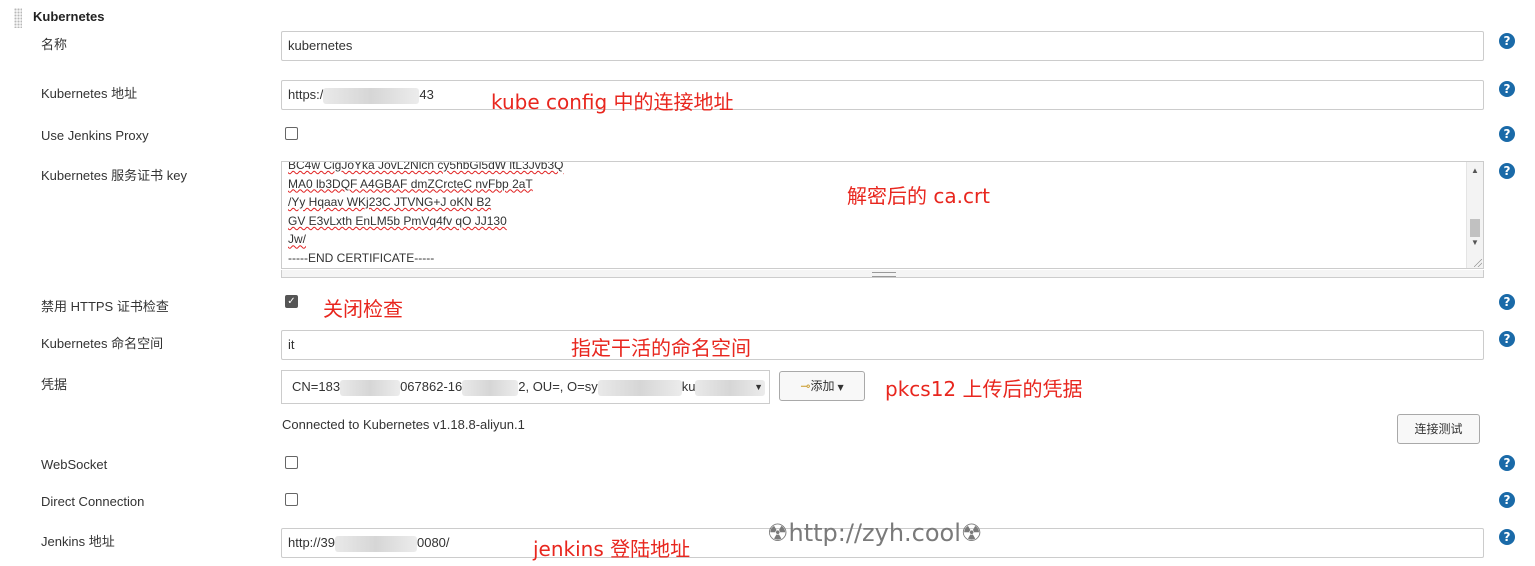  I want to click on cert-line: -----END CERTIFICATE-----, so click(361, 257).